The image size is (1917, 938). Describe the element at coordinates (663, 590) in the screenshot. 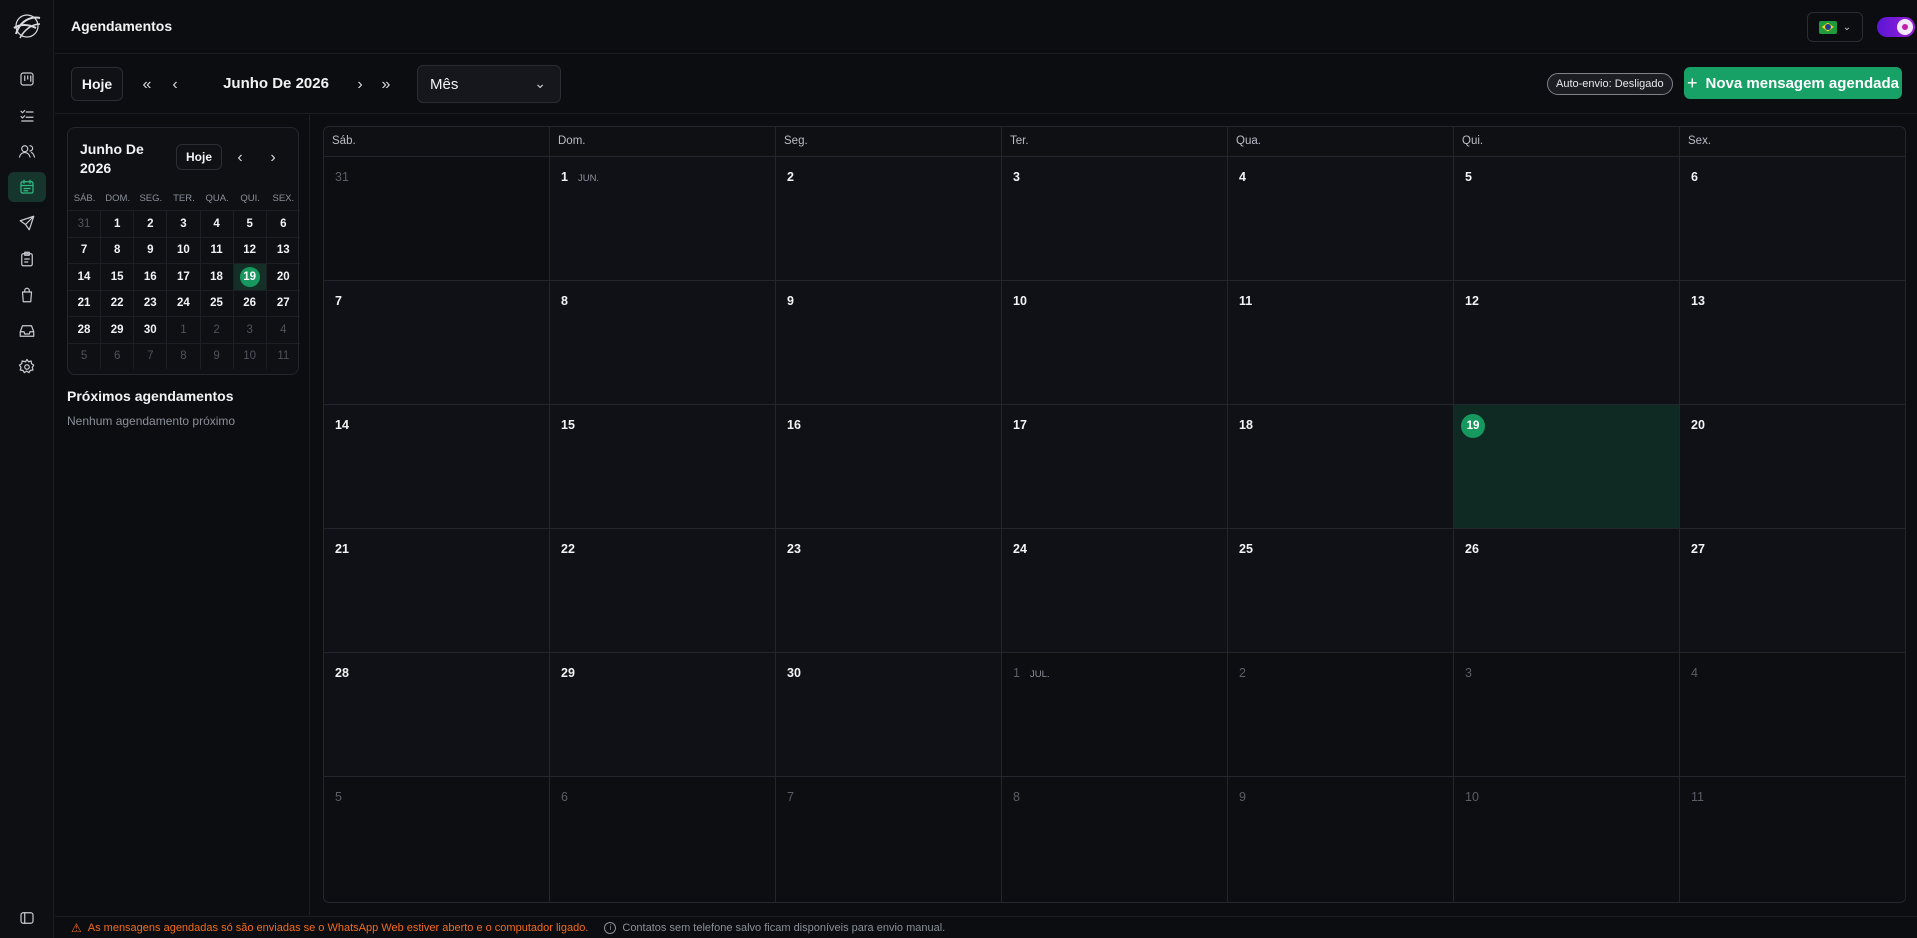

I see `calendar-day-cell: 22` at that location.